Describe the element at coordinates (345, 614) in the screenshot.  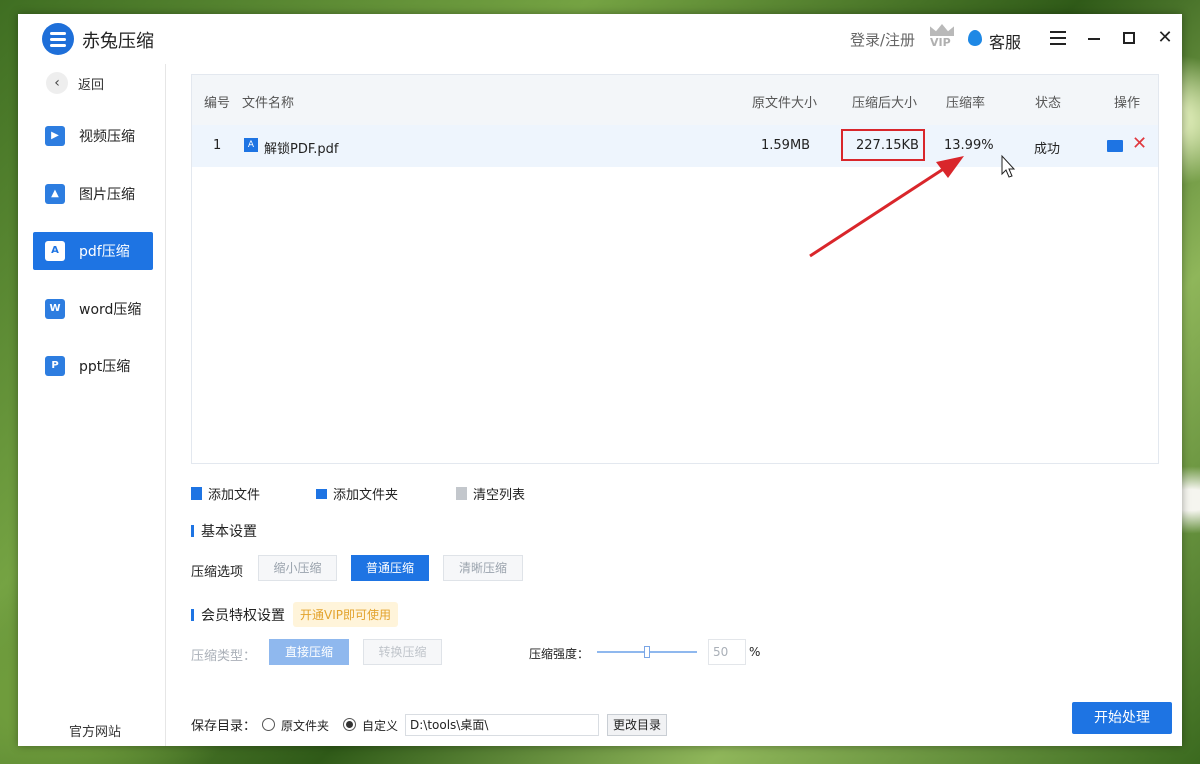
I see `vip-tag: 开通VIP即可使用` at that location.